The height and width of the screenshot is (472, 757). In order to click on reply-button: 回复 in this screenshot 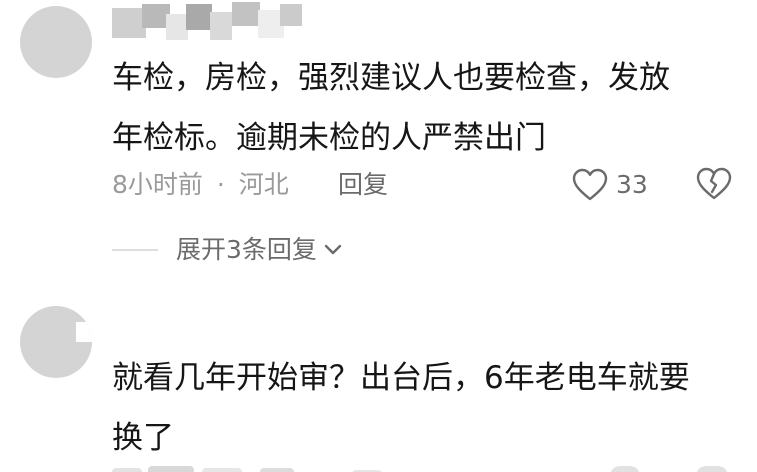, I will do `click(363, 185)`.